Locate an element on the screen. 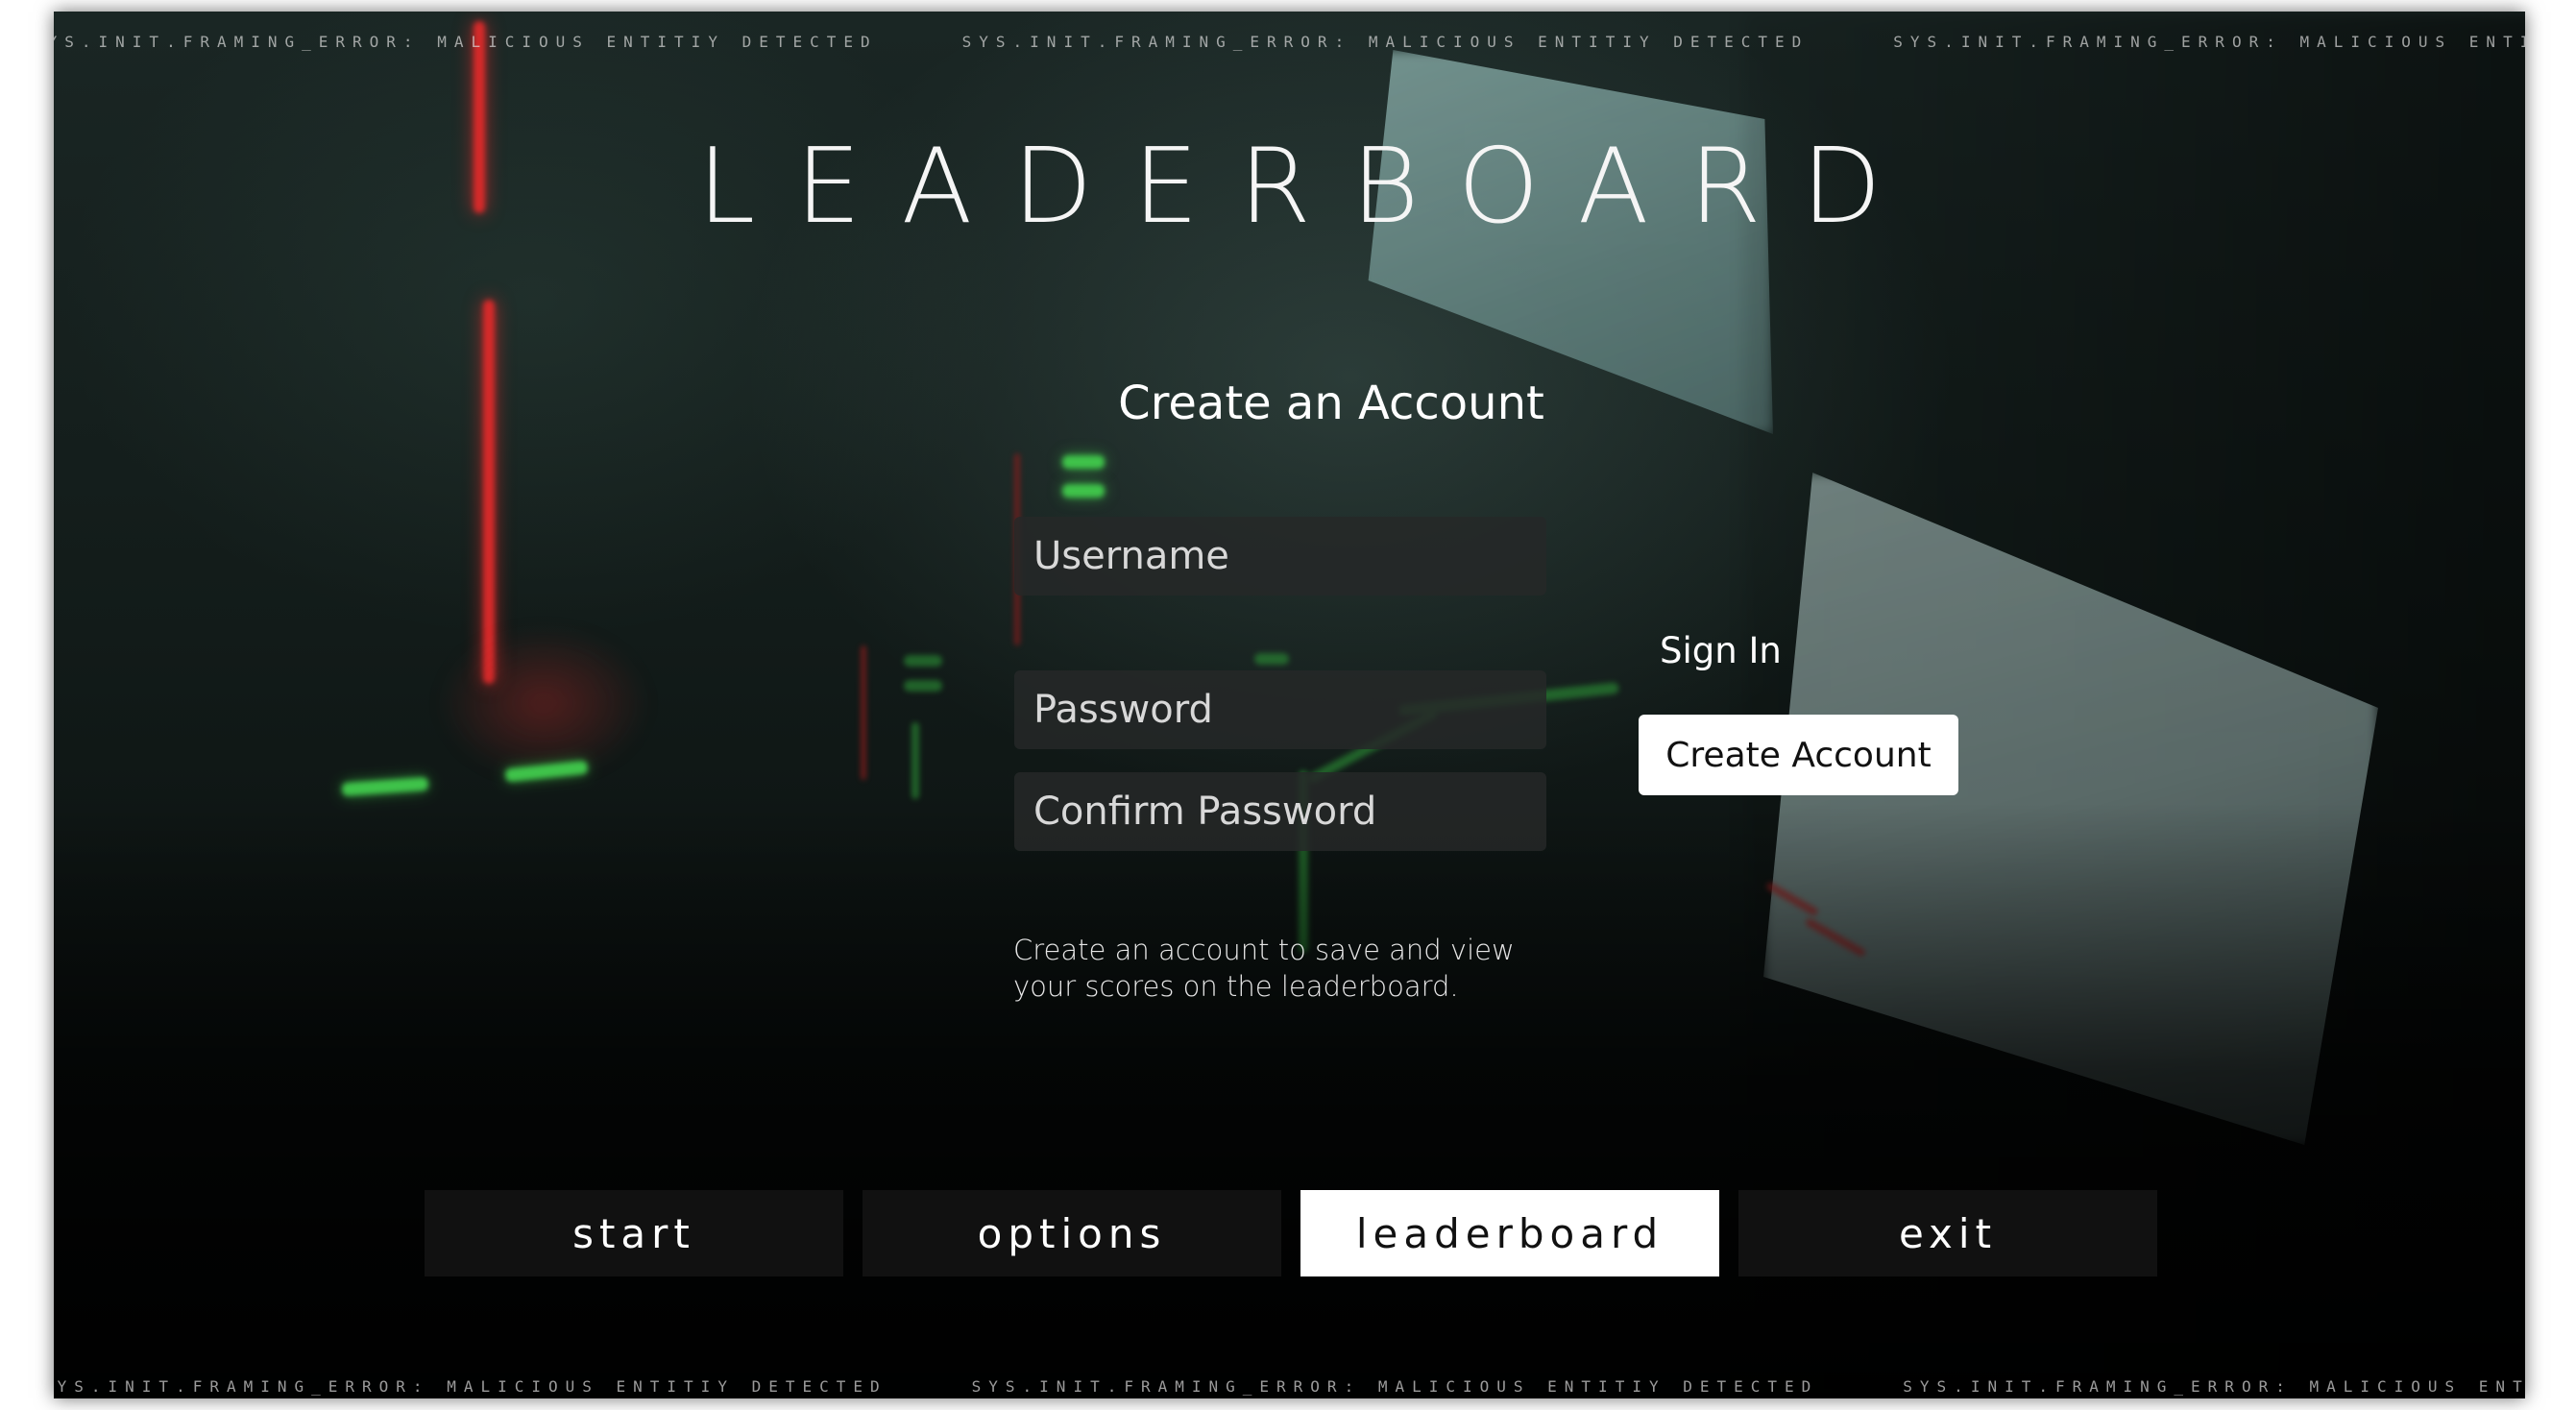 This screenshot has height=1410, width=2576. main-nav: start options leaderboard exit is located at coordinates (1291, 1233).